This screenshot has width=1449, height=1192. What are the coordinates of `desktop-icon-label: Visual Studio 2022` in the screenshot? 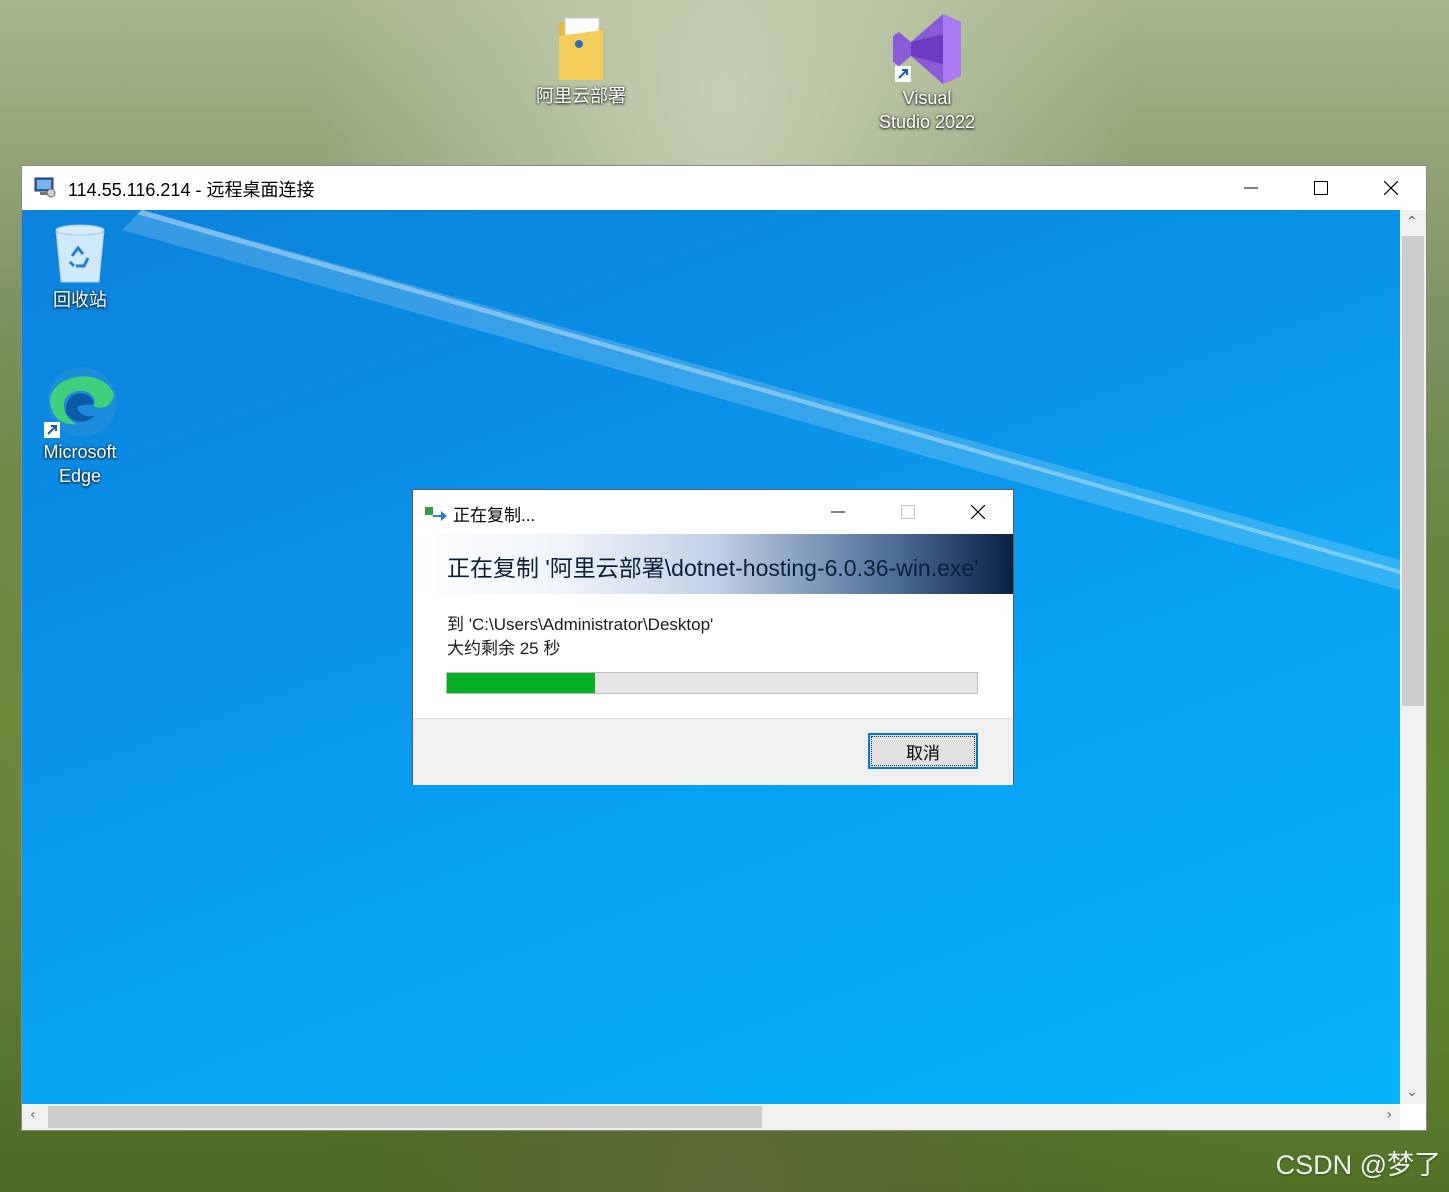 It's located at (927, 110).